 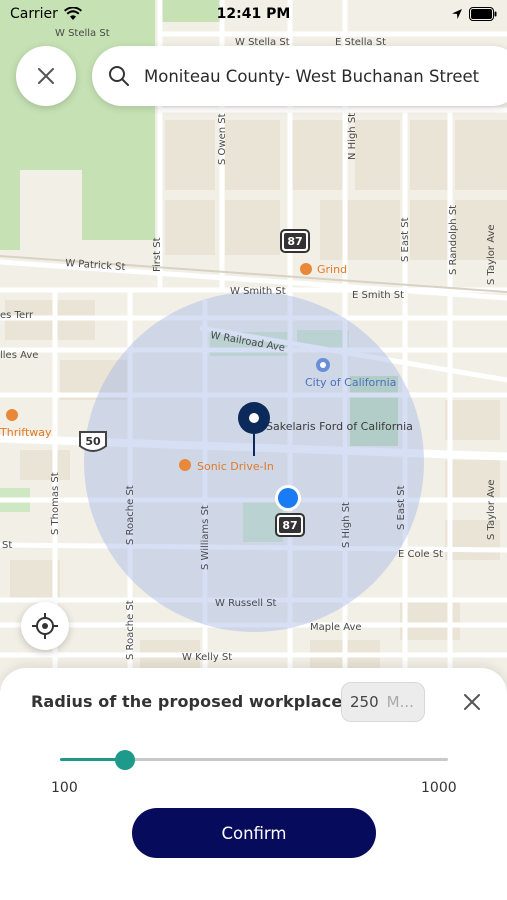 I want to click on close-button, so click(x=46, y=76).